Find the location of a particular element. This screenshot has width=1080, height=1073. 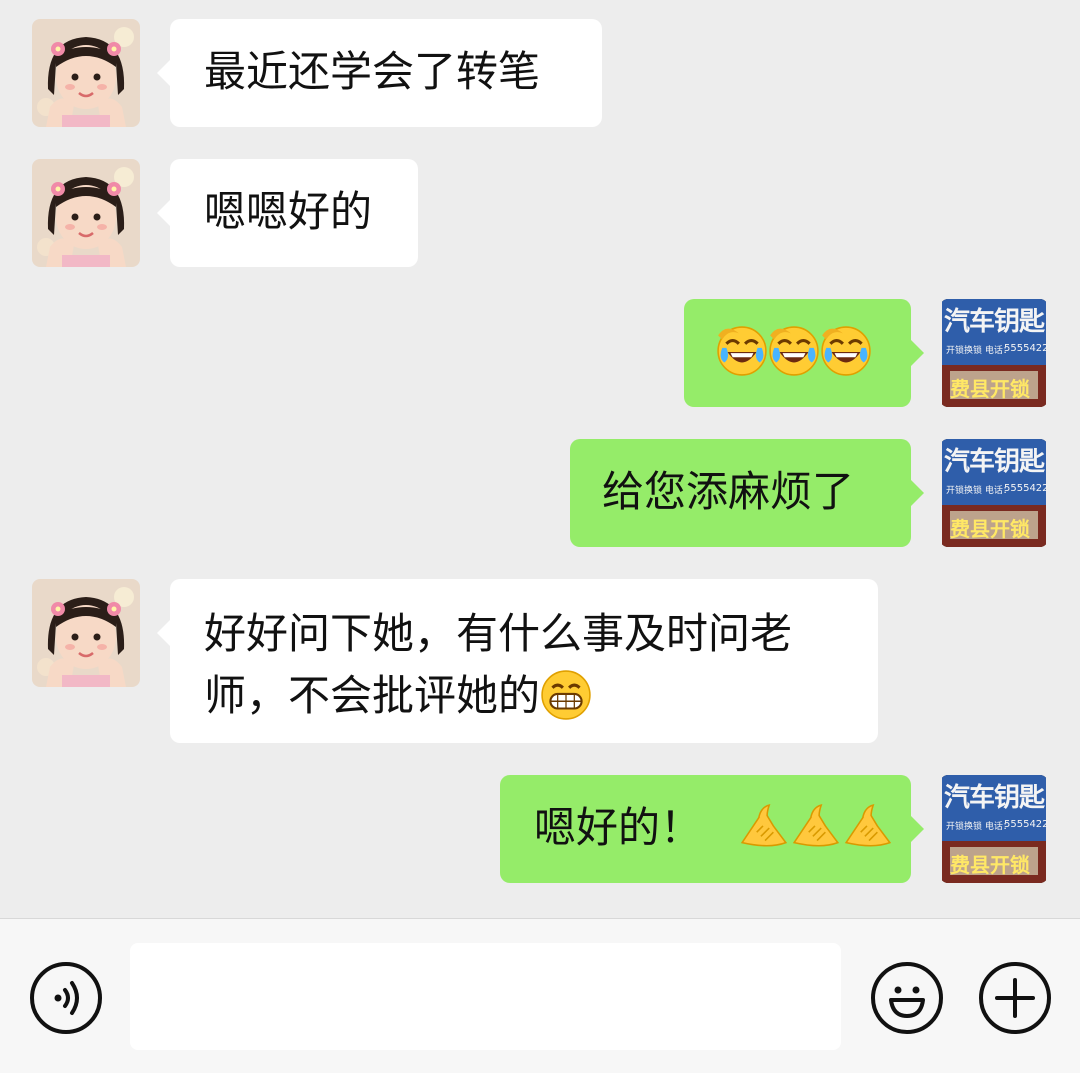

message-text: 嗯嗯好的 is located at coordinates (288, 211).